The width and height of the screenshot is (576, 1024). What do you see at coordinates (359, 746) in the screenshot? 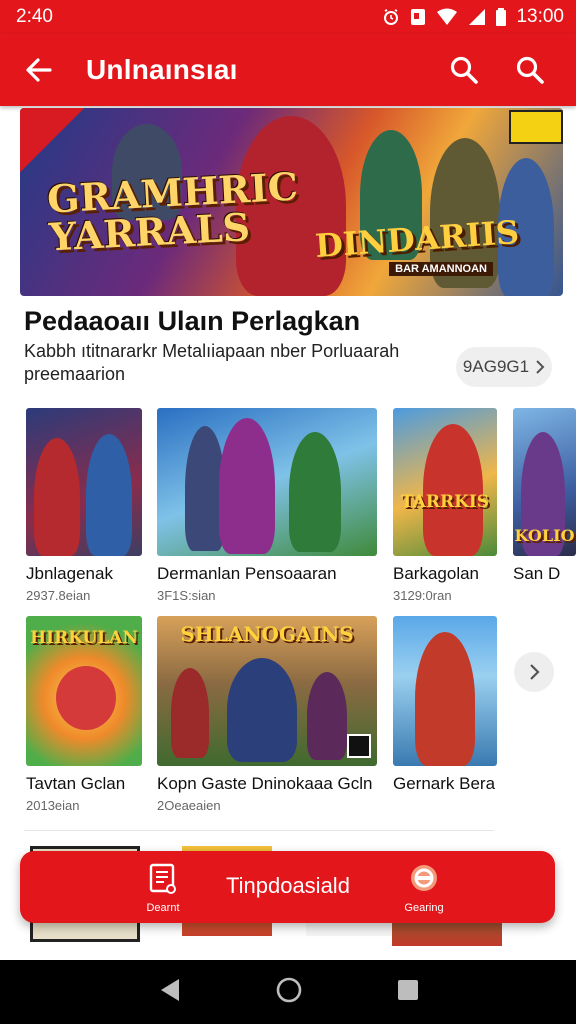
I see `thumbnail-badge` at bounding box center [359, 746].